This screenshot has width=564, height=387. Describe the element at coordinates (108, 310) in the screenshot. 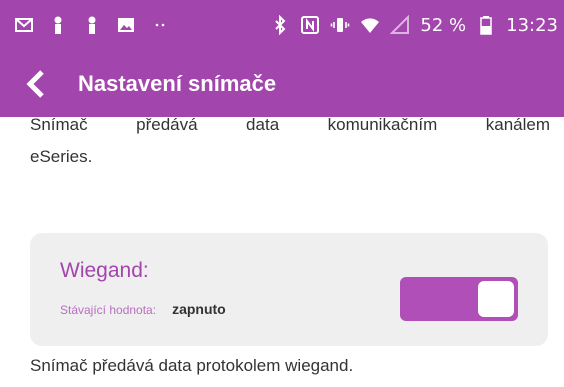

I see `current-value-label: Stávající hodnota:` at that location.